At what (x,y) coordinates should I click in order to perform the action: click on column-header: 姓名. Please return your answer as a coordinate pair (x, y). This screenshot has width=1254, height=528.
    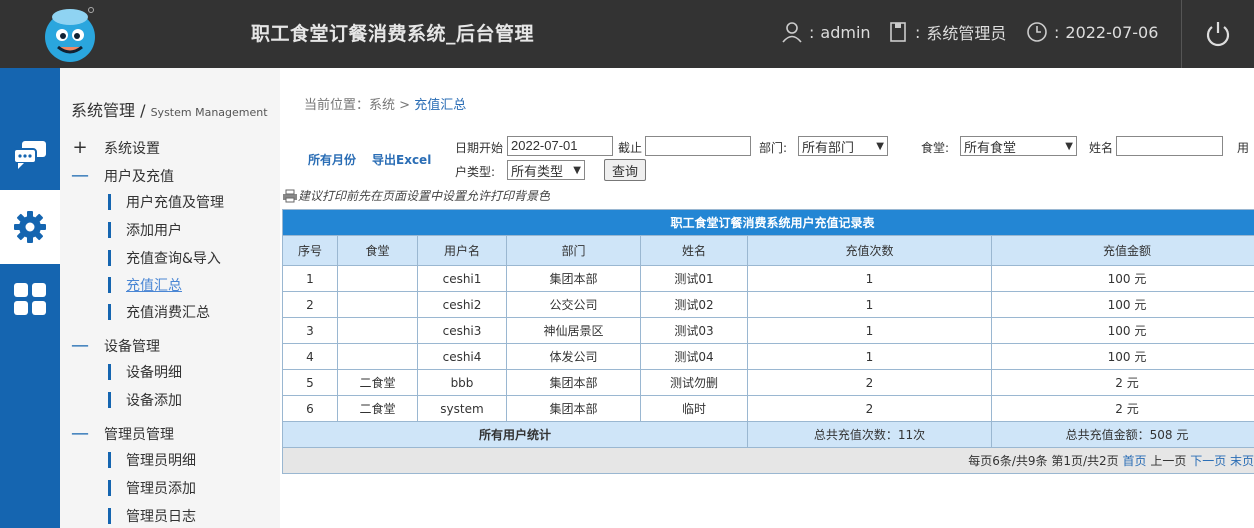
    Looking at the image, I should click on (694, 250).